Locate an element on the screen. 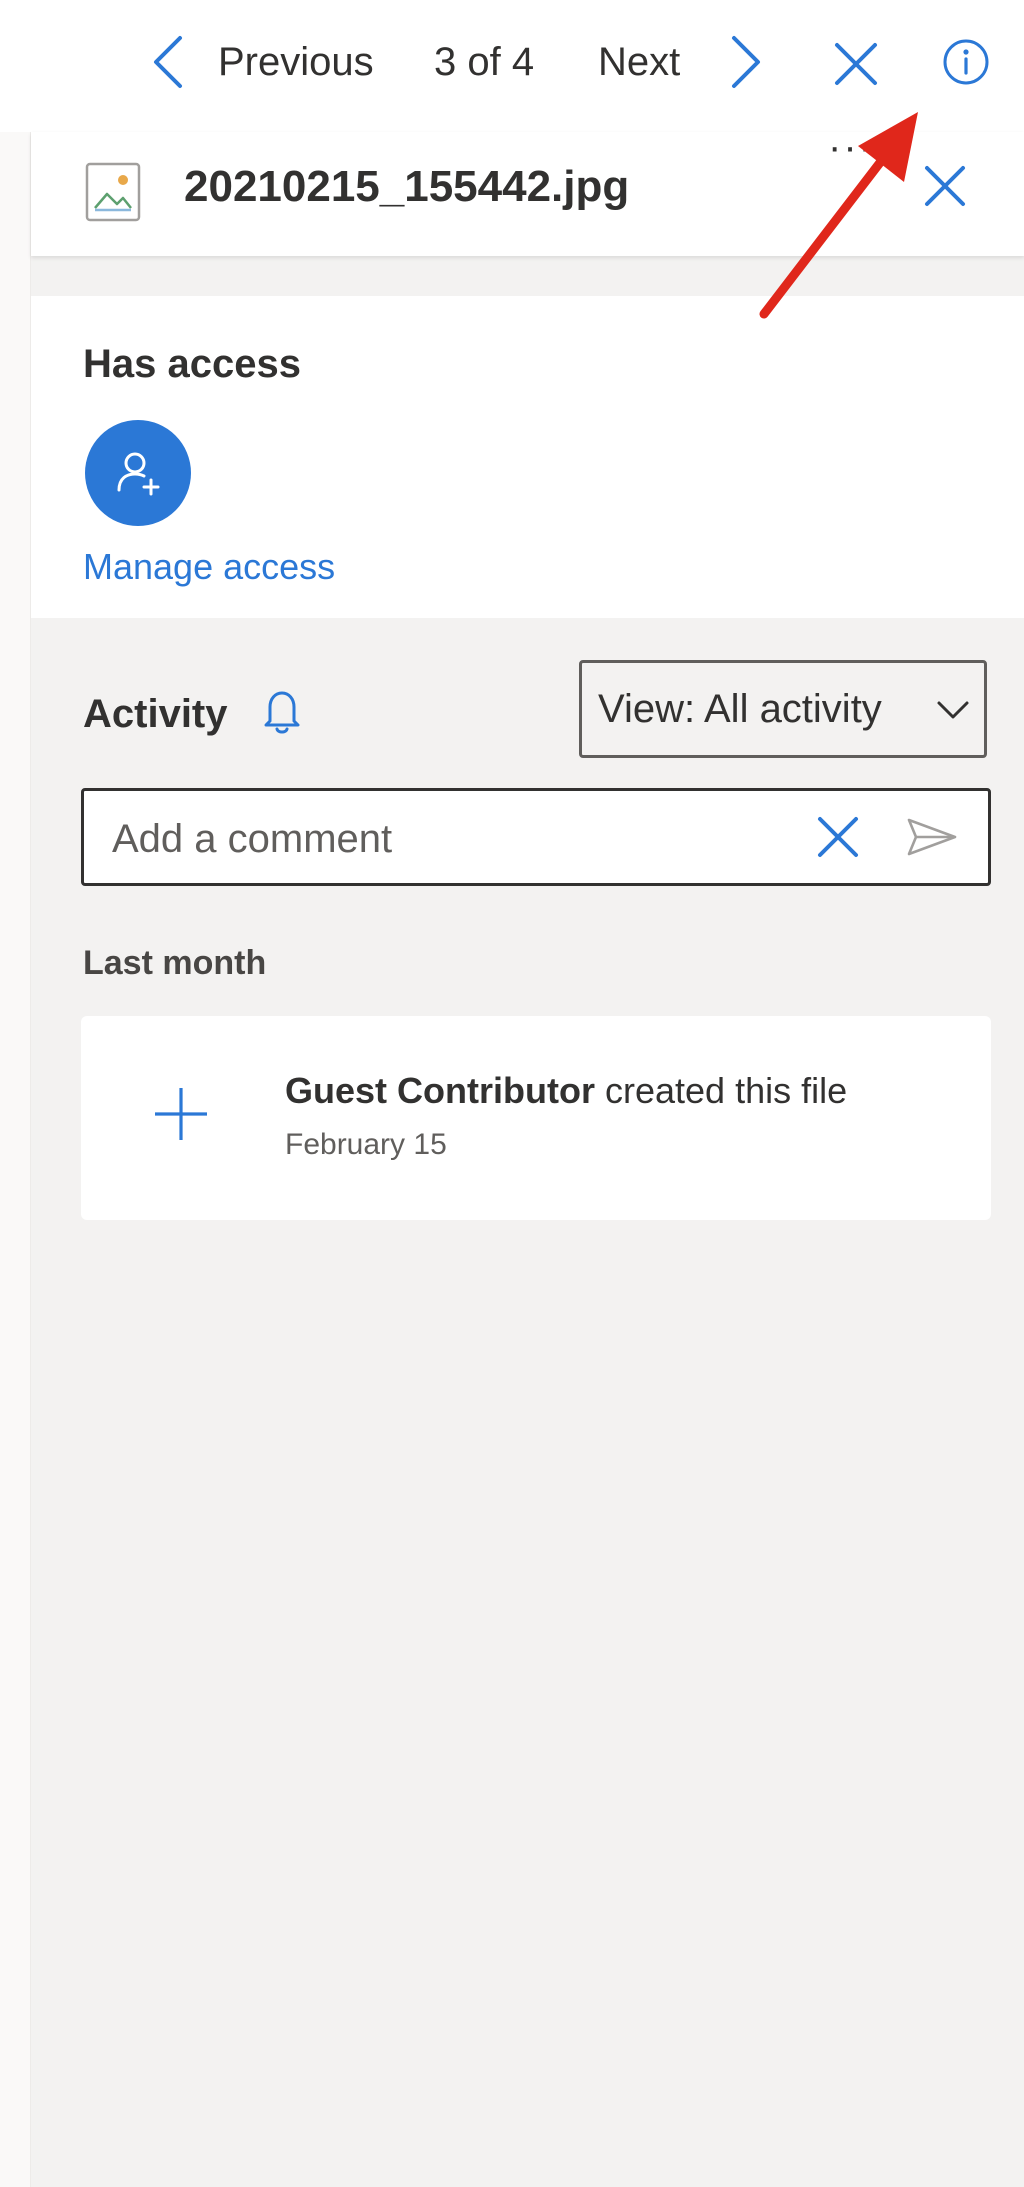  chevron-left-icon is located at coordinates (168, 62).